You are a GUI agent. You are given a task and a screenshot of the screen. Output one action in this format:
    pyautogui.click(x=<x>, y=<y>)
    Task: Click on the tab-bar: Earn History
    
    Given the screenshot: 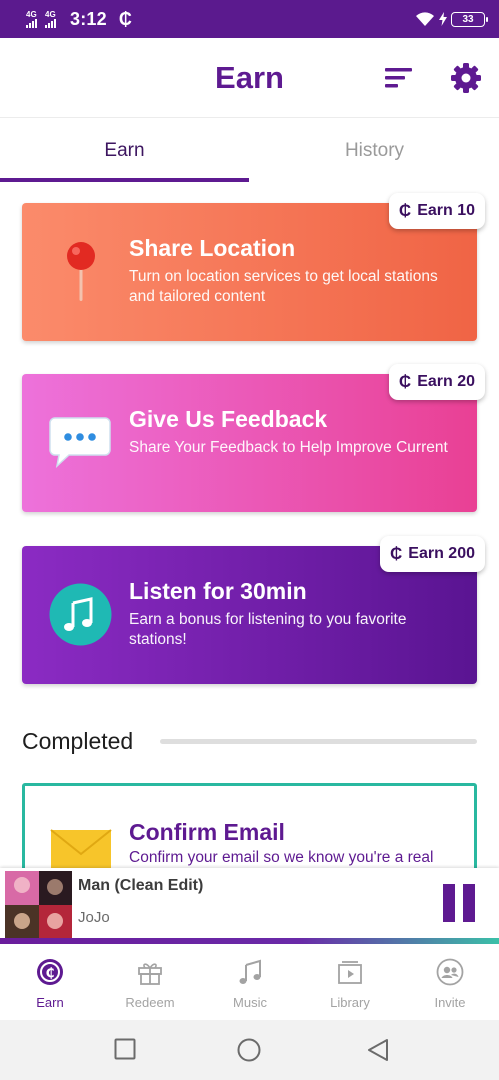 What is the action you would take?
    pyautogui.click(x=249, y=151)
    